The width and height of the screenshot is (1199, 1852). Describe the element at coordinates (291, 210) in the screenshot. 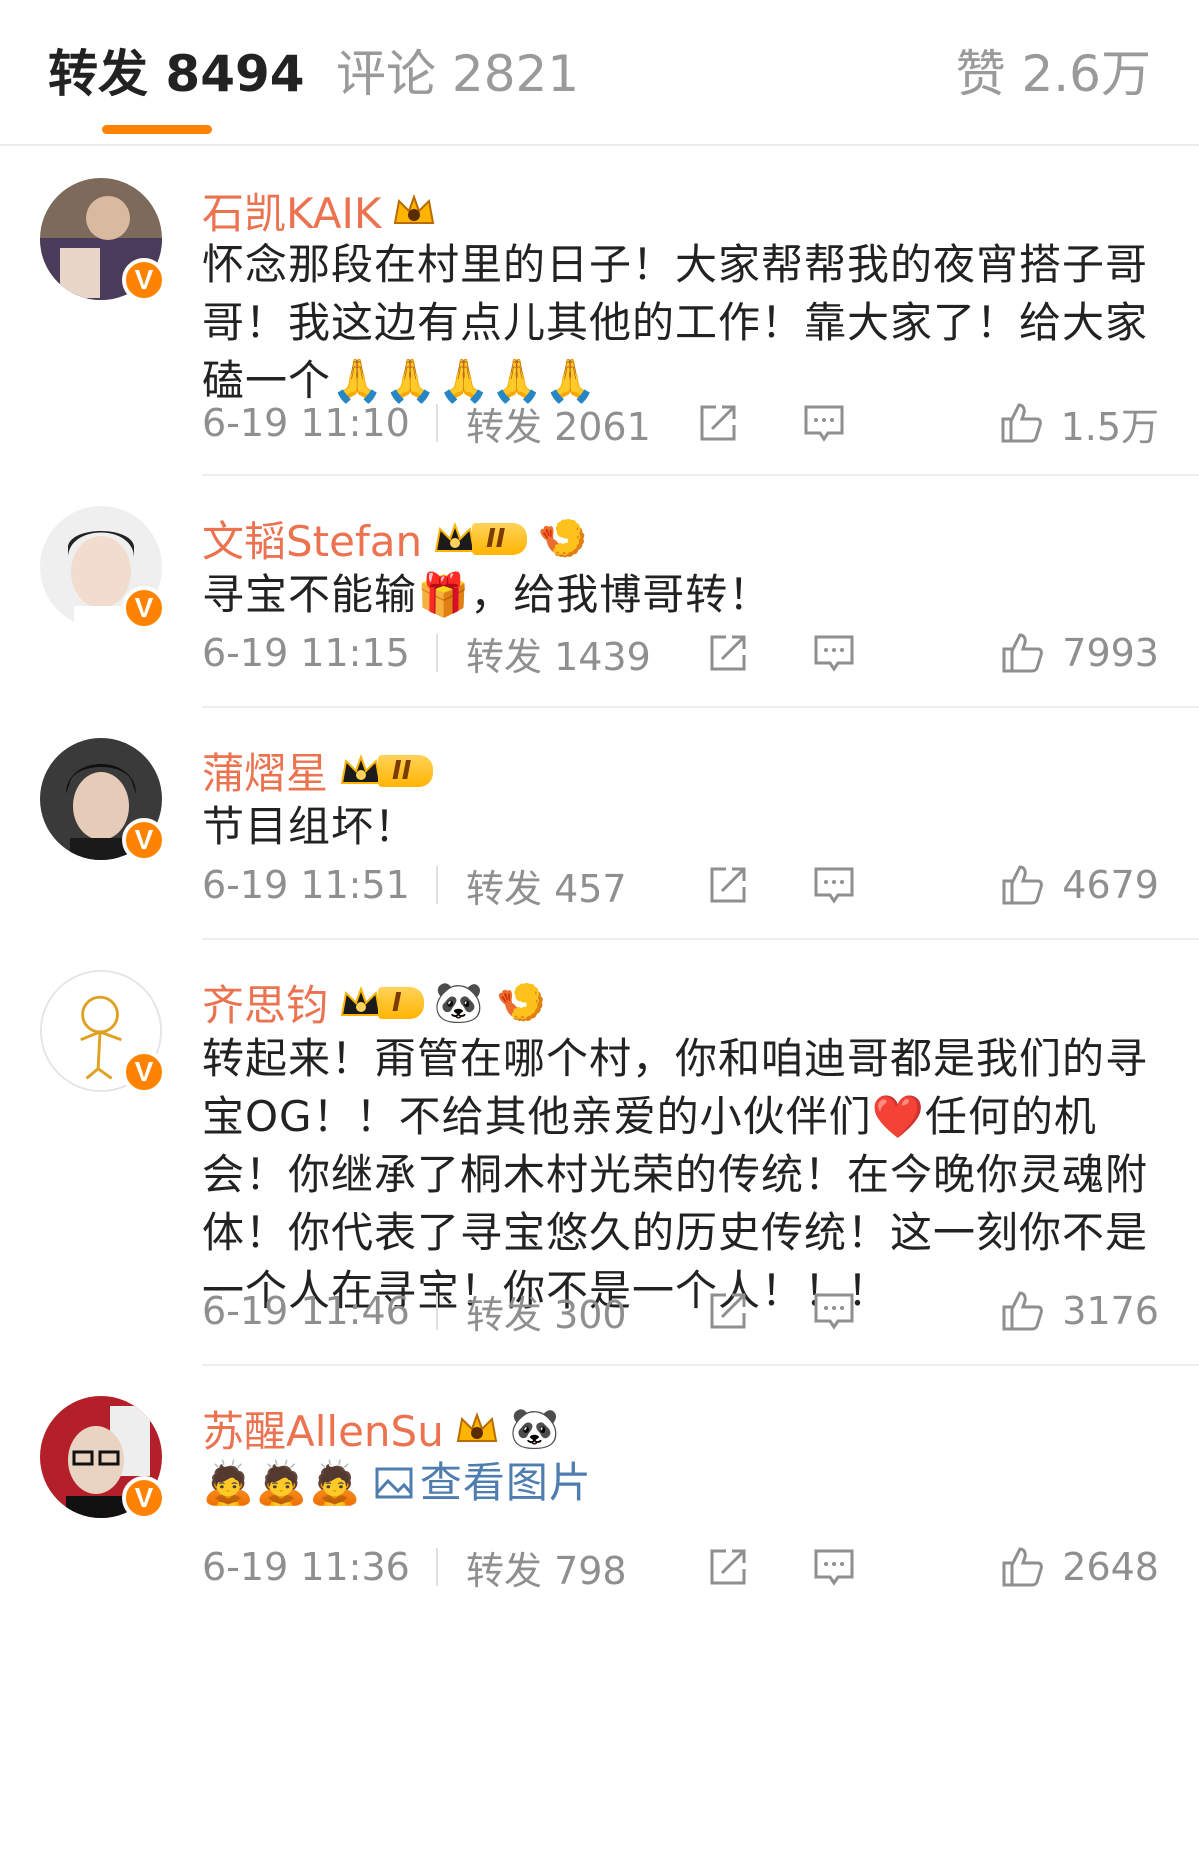

I see `username: 石凯KAIK` at that location.